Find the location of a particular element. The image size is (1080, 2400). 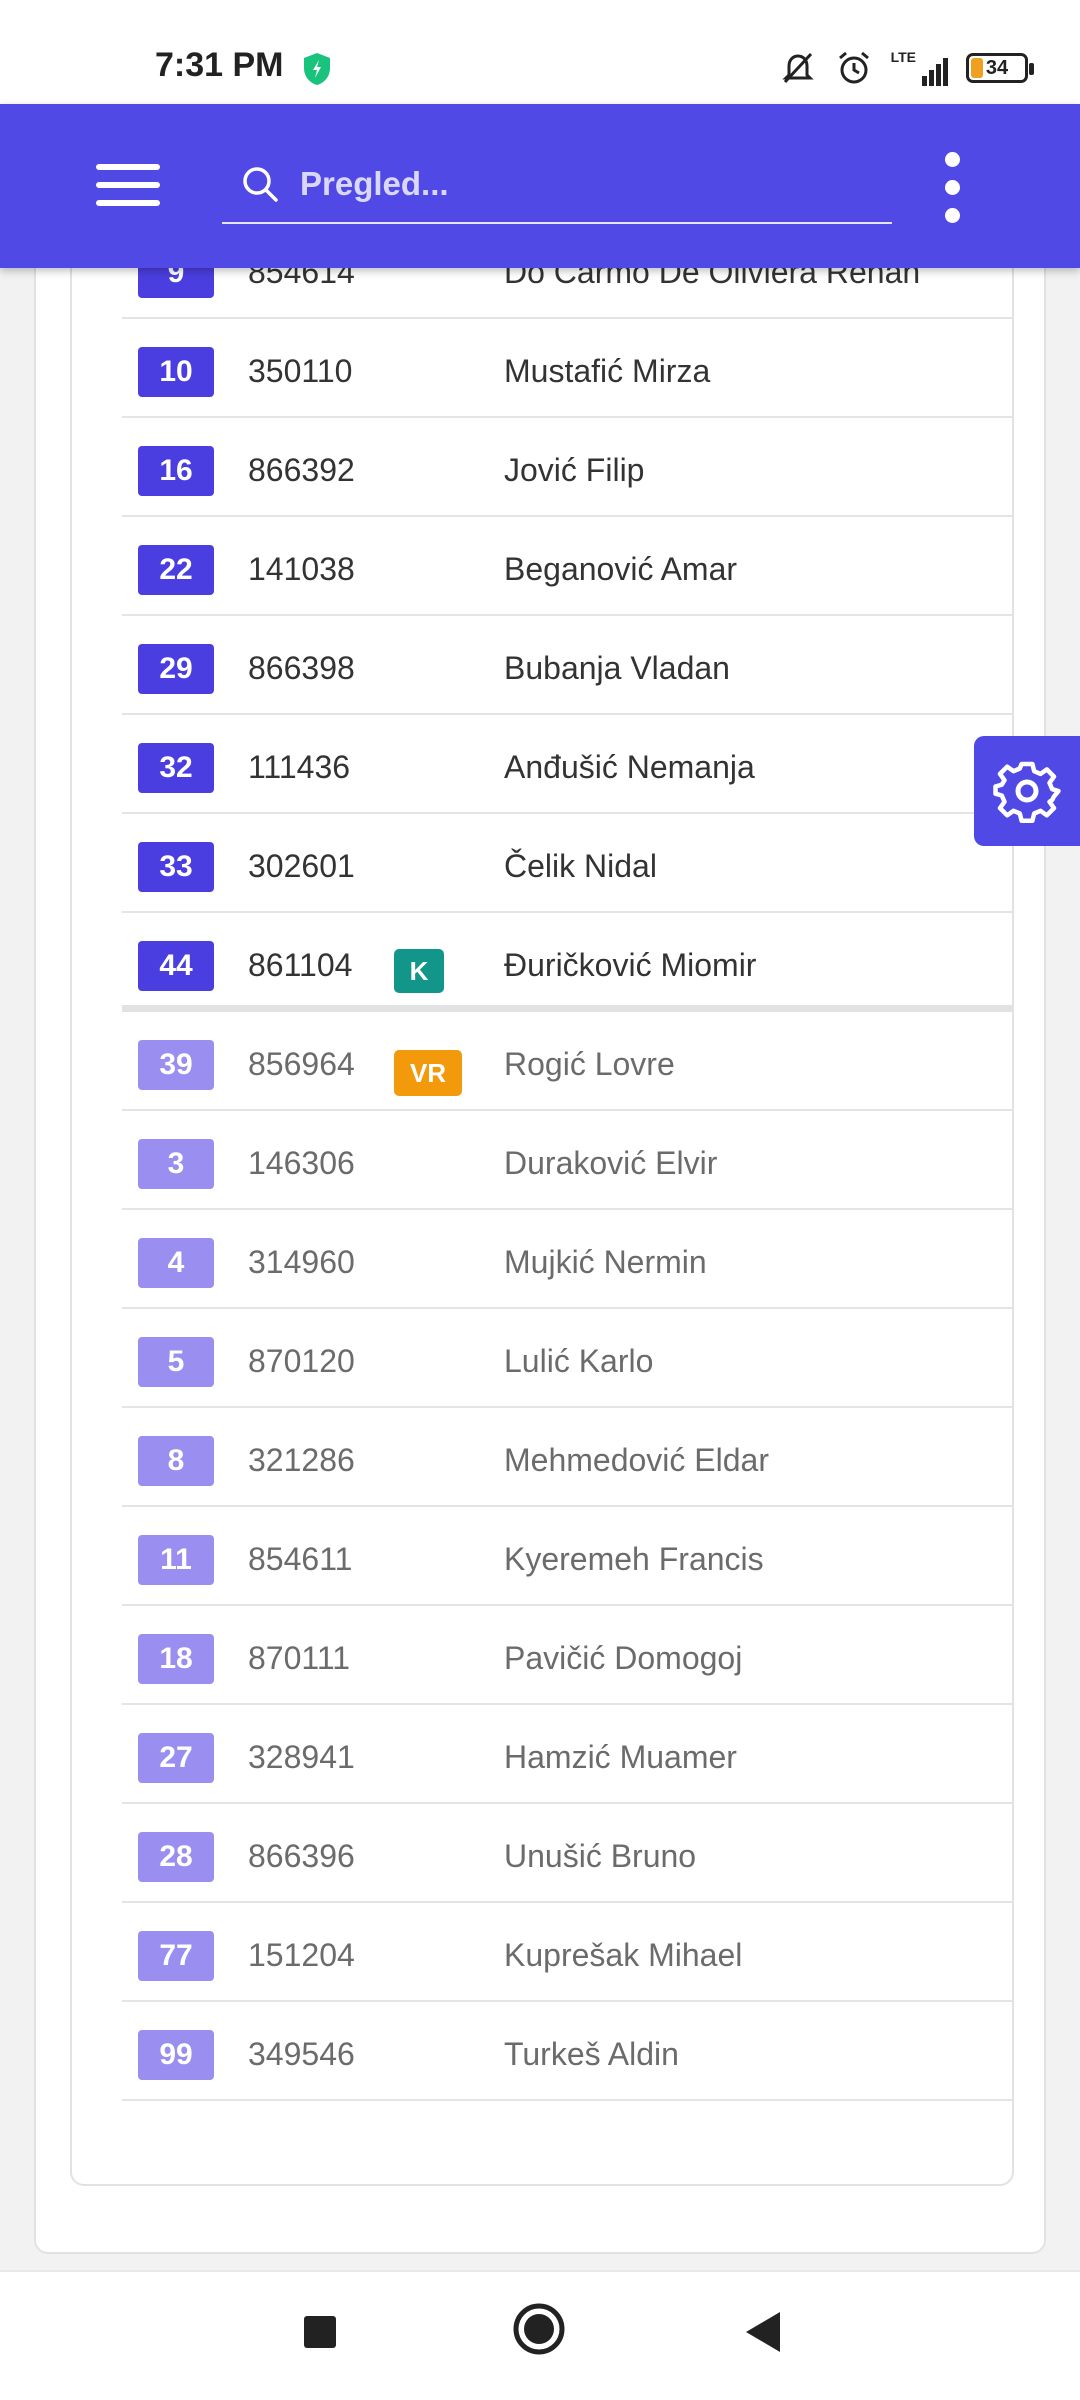

player-name: Rogić Lovre is located at coordinates (589, 1064).